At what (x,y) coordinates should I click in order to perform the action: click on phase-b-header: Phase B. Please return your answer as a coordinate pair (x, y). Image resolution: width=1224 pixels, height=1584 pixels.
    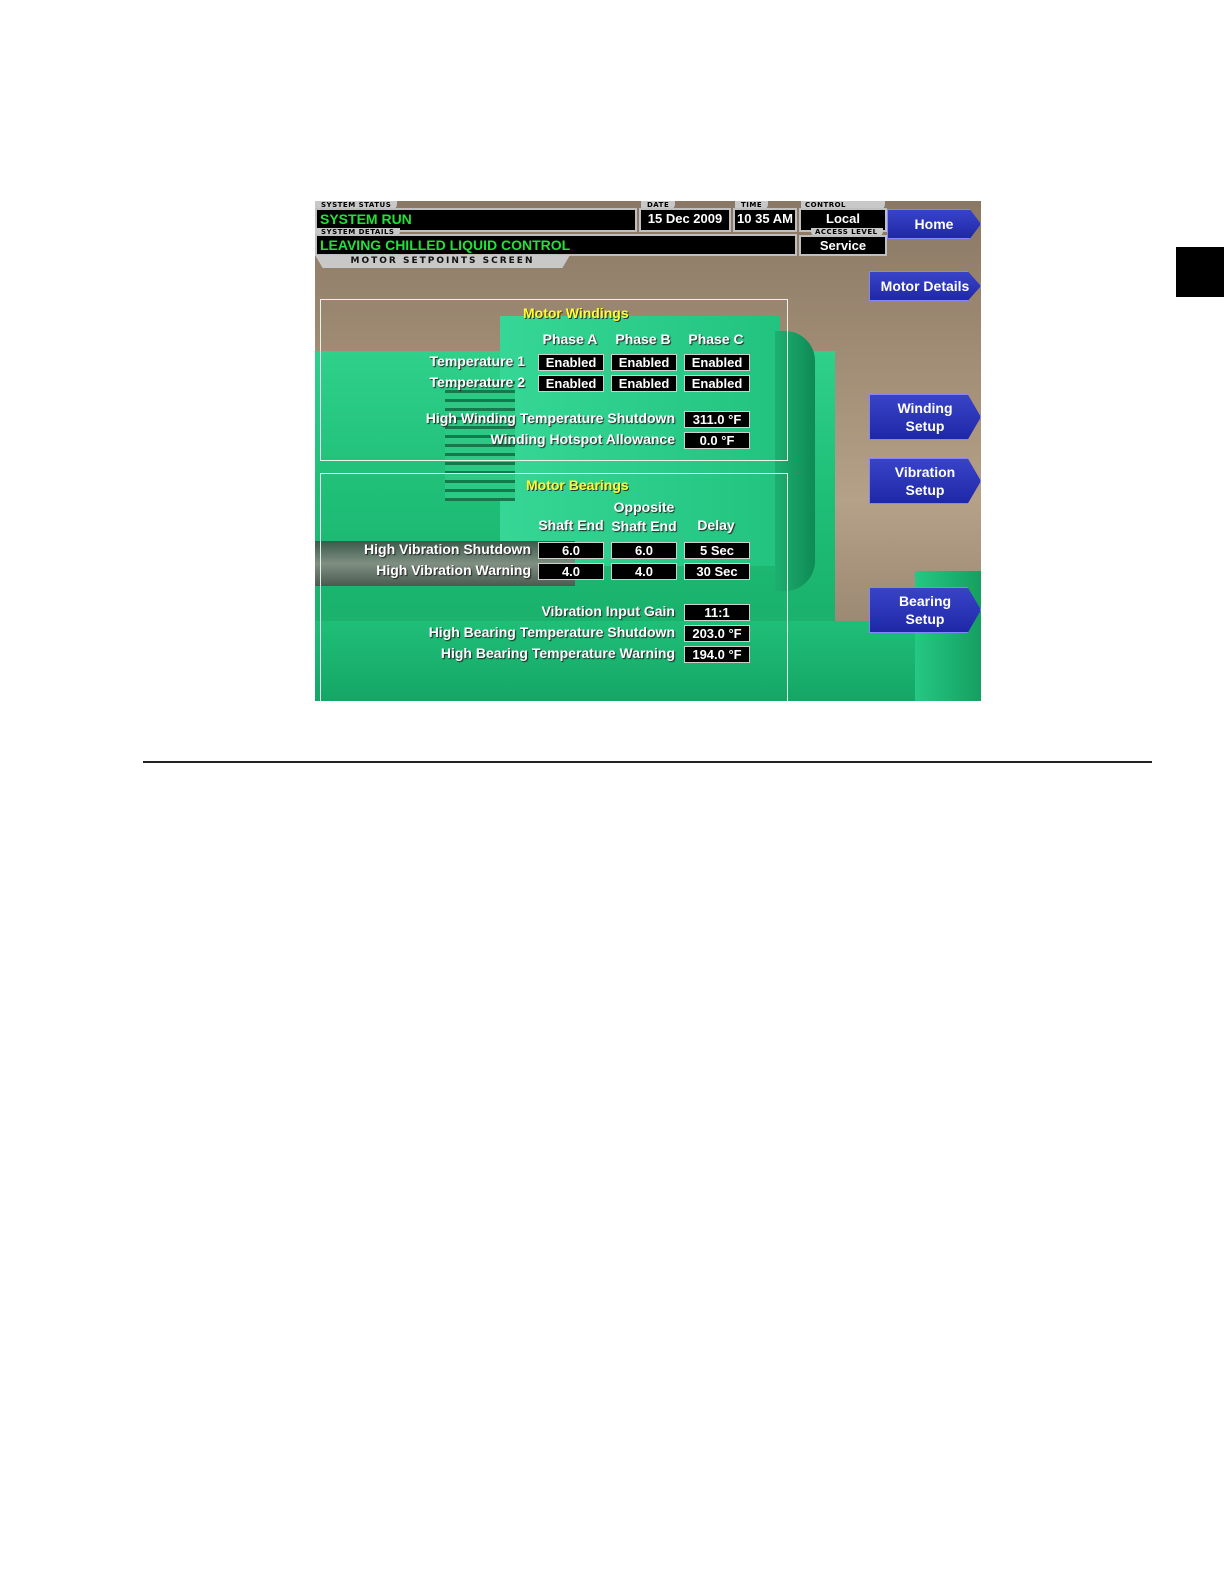
    Looking at the image, I should click on (643, 339).